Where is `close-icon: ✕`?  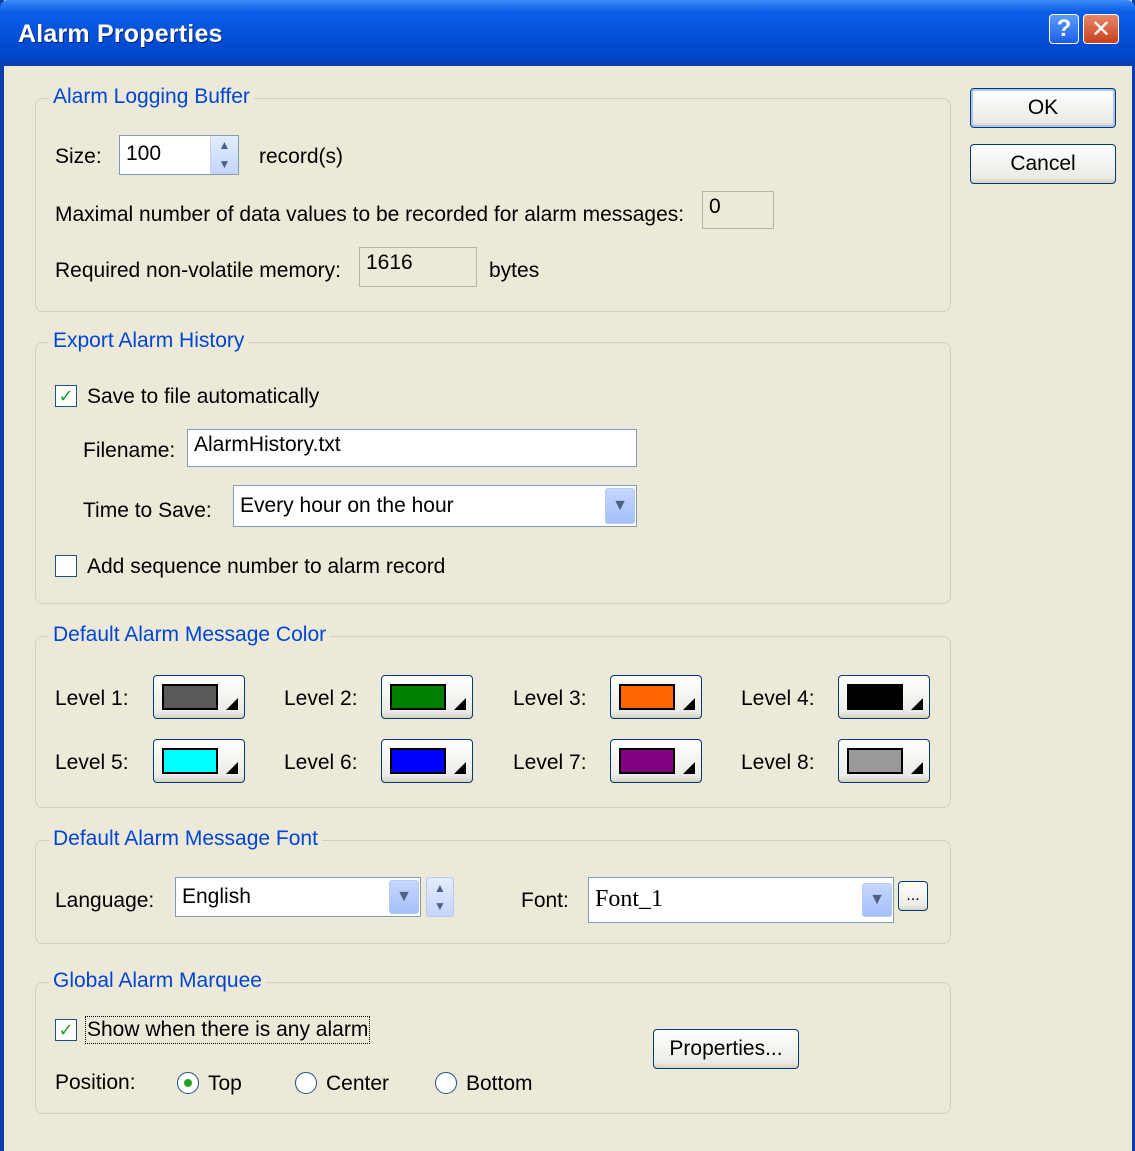 close-icon: ✕ is located at coordinates (1101, 29).